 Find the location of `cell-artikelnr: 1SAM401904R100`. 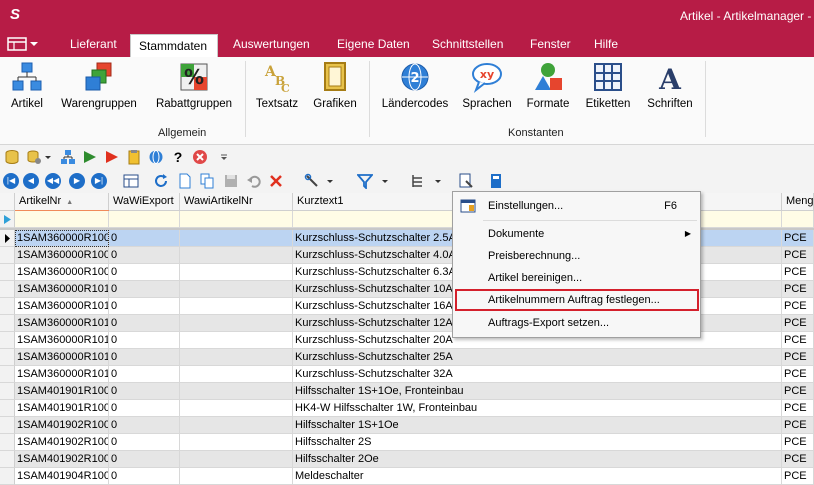

cell-artikelnr: 1SAM401904R100 is located at coordinates (62, 476).